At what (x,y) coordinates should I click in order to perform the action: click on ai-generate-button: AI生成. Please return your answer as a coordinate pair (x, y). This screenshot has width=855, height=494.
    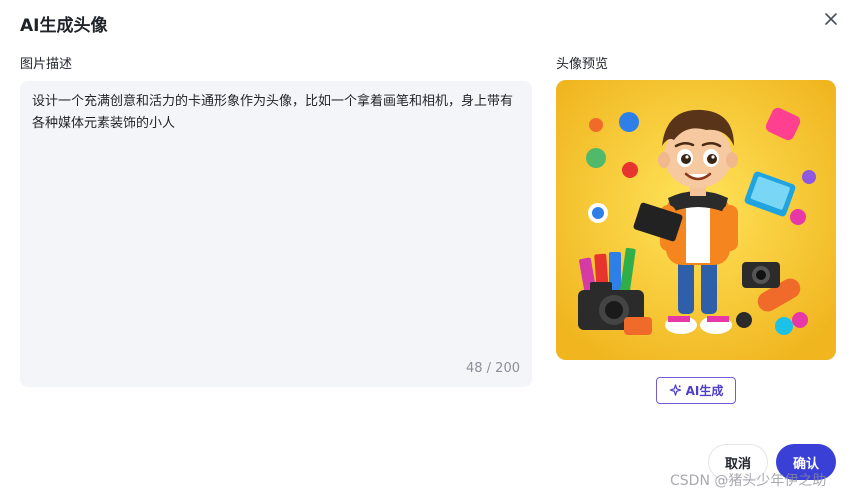
    Looking at the image, I should click on (696, 390).